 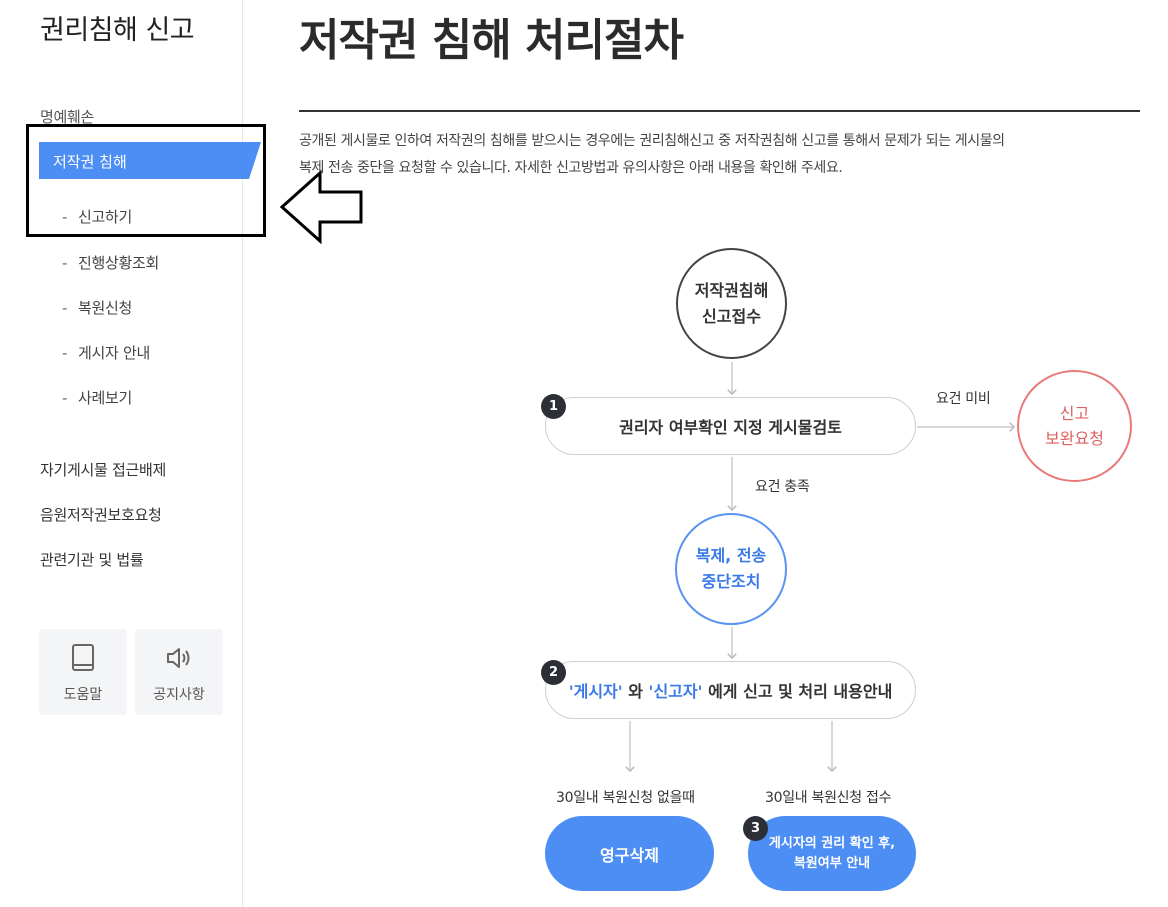 What do you see at coordinates (828, 798) in the screenshot?
I see `flow-label-restore-received: 30일내 복원신청 접수` at bounding box center [828, 798].